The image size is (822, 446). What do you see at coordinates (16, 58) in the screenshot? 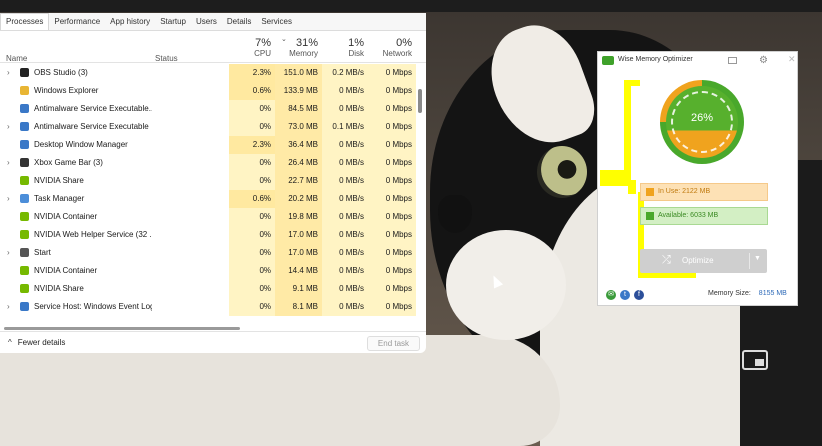
I see `column-name: Name` at bounding box center [16, 58].